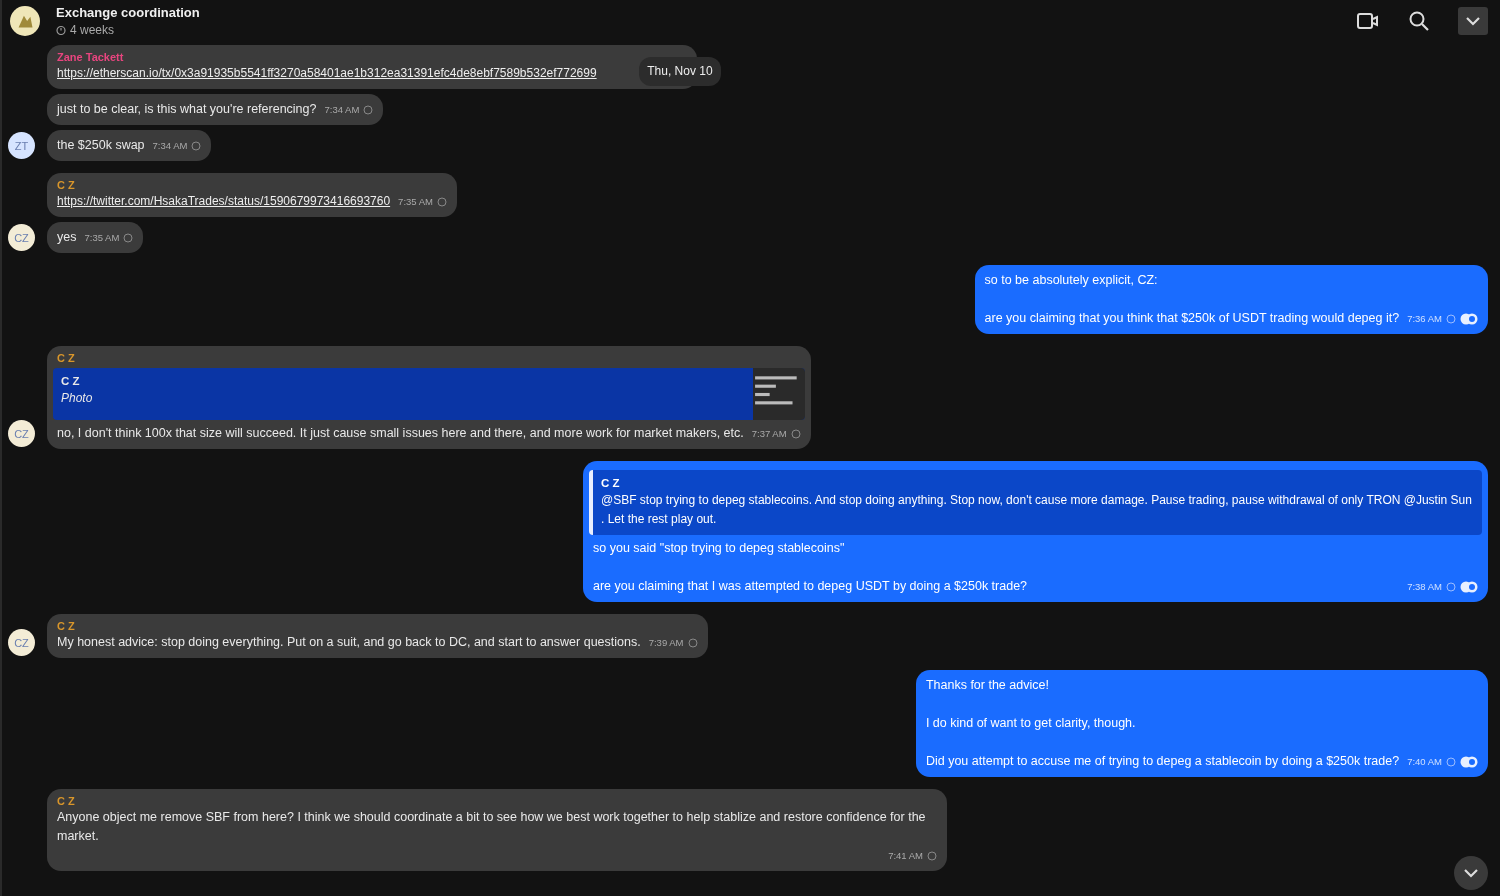 Image resolution: width=1500 pixels, height=896 pixels. Describe the element at coordinates (1162, 761) in the screenshot. I see `message-text: Did you attempt to accuse me of trying to depeg a stablecoin by doing a $250k trade?` at that location.